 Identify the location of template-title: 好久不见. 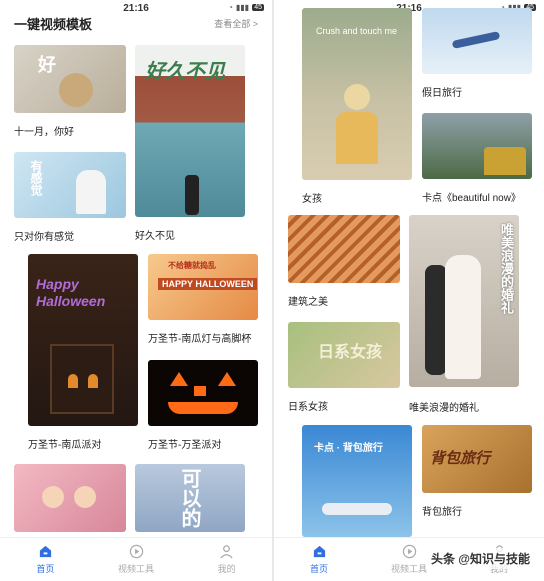
(155, 236).